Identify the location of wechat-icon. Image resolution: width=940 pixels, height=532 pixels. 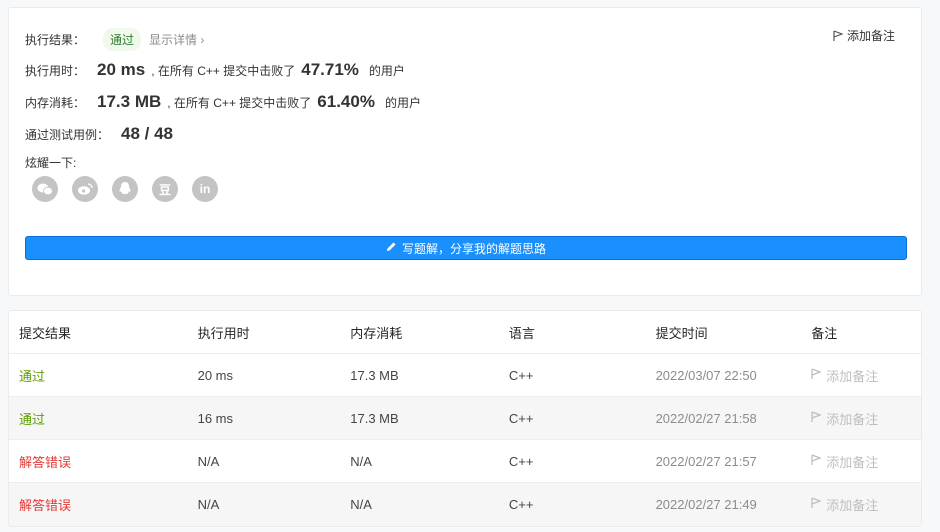
(45, 189).